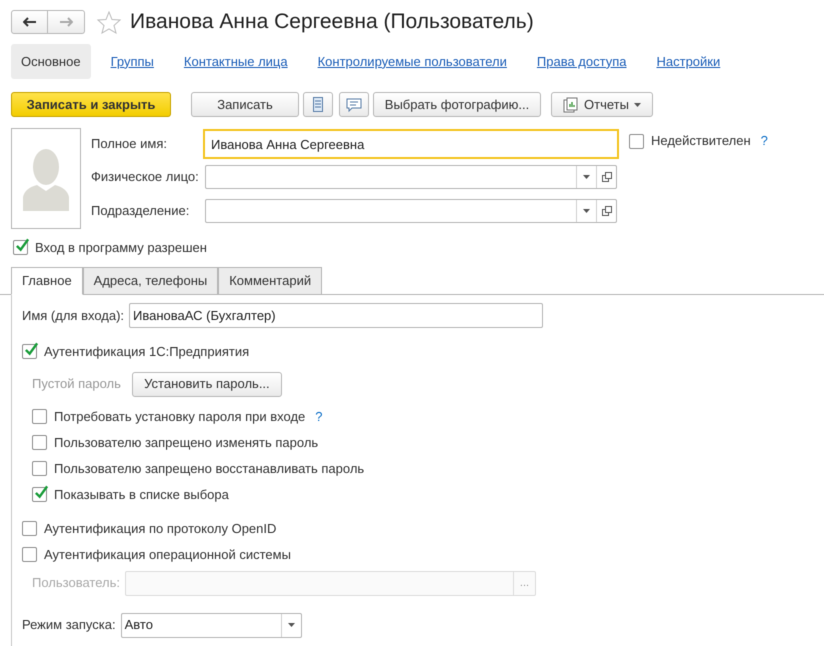 This screenshot has width=824, height=646. I want to click on field-label: Физическое лицо:, so click(145, 177).